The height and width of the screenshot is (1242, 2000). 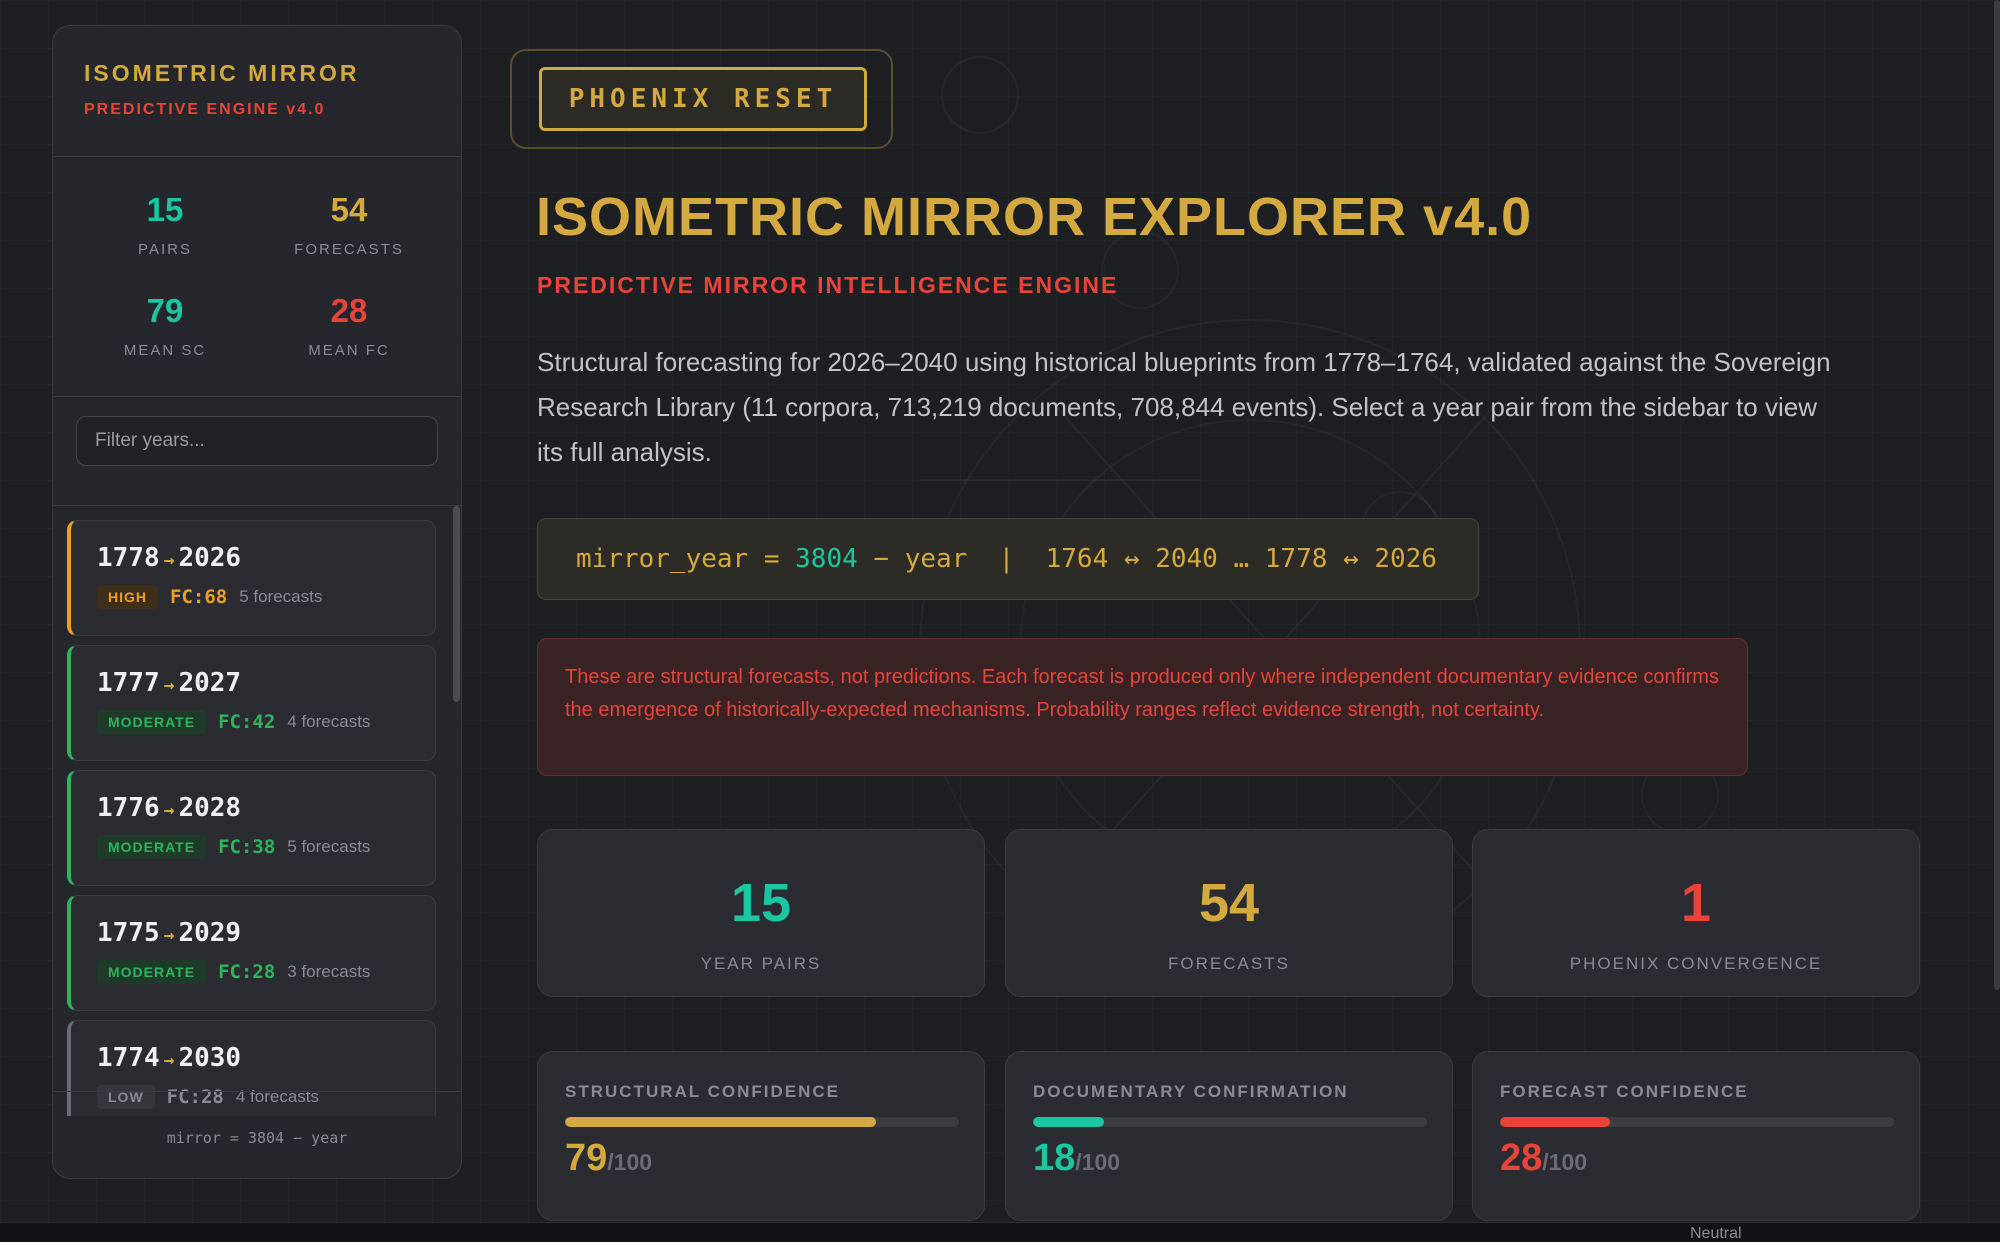 I want to click on conf-label: FORECAST CONFIDENCE, so click(x=1624, y=1091).